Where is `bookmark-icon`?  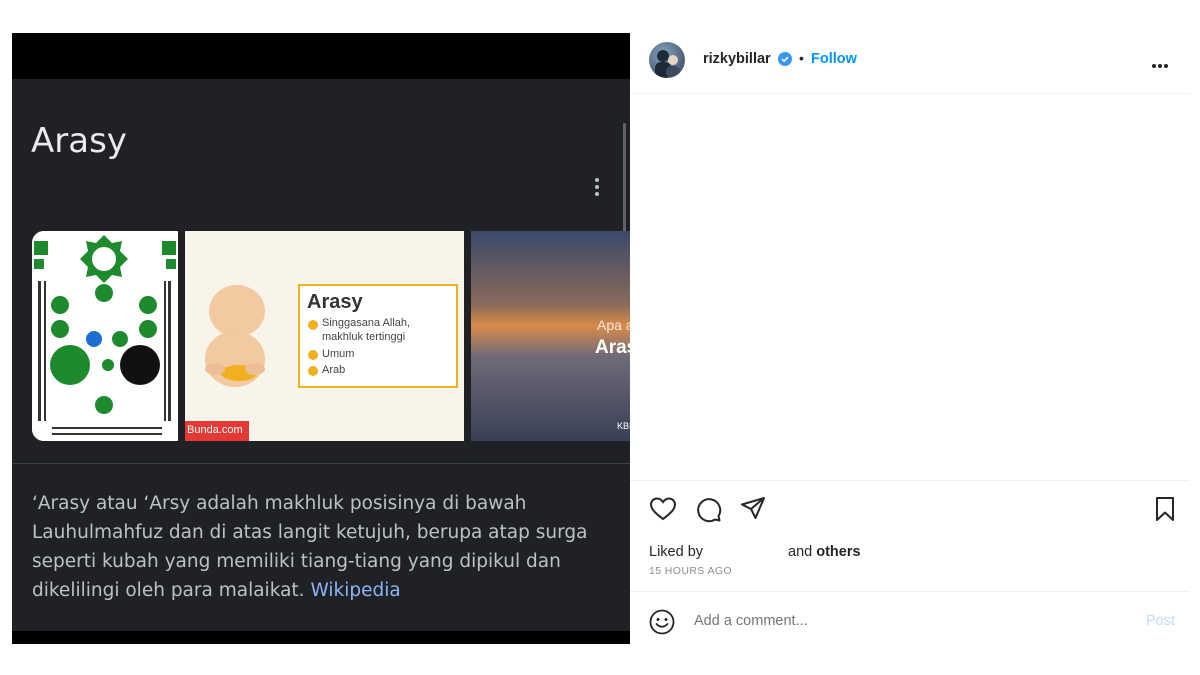
bookmark-icon is located at coordinates (1165, 509).